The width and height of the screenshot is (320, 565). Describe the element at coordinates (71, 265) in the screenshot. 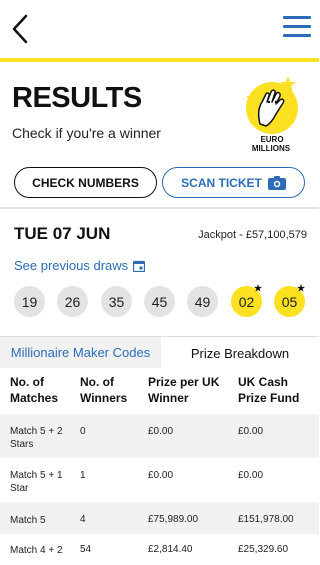

I see `see-previous-draws-label: See previous draws` at that location.